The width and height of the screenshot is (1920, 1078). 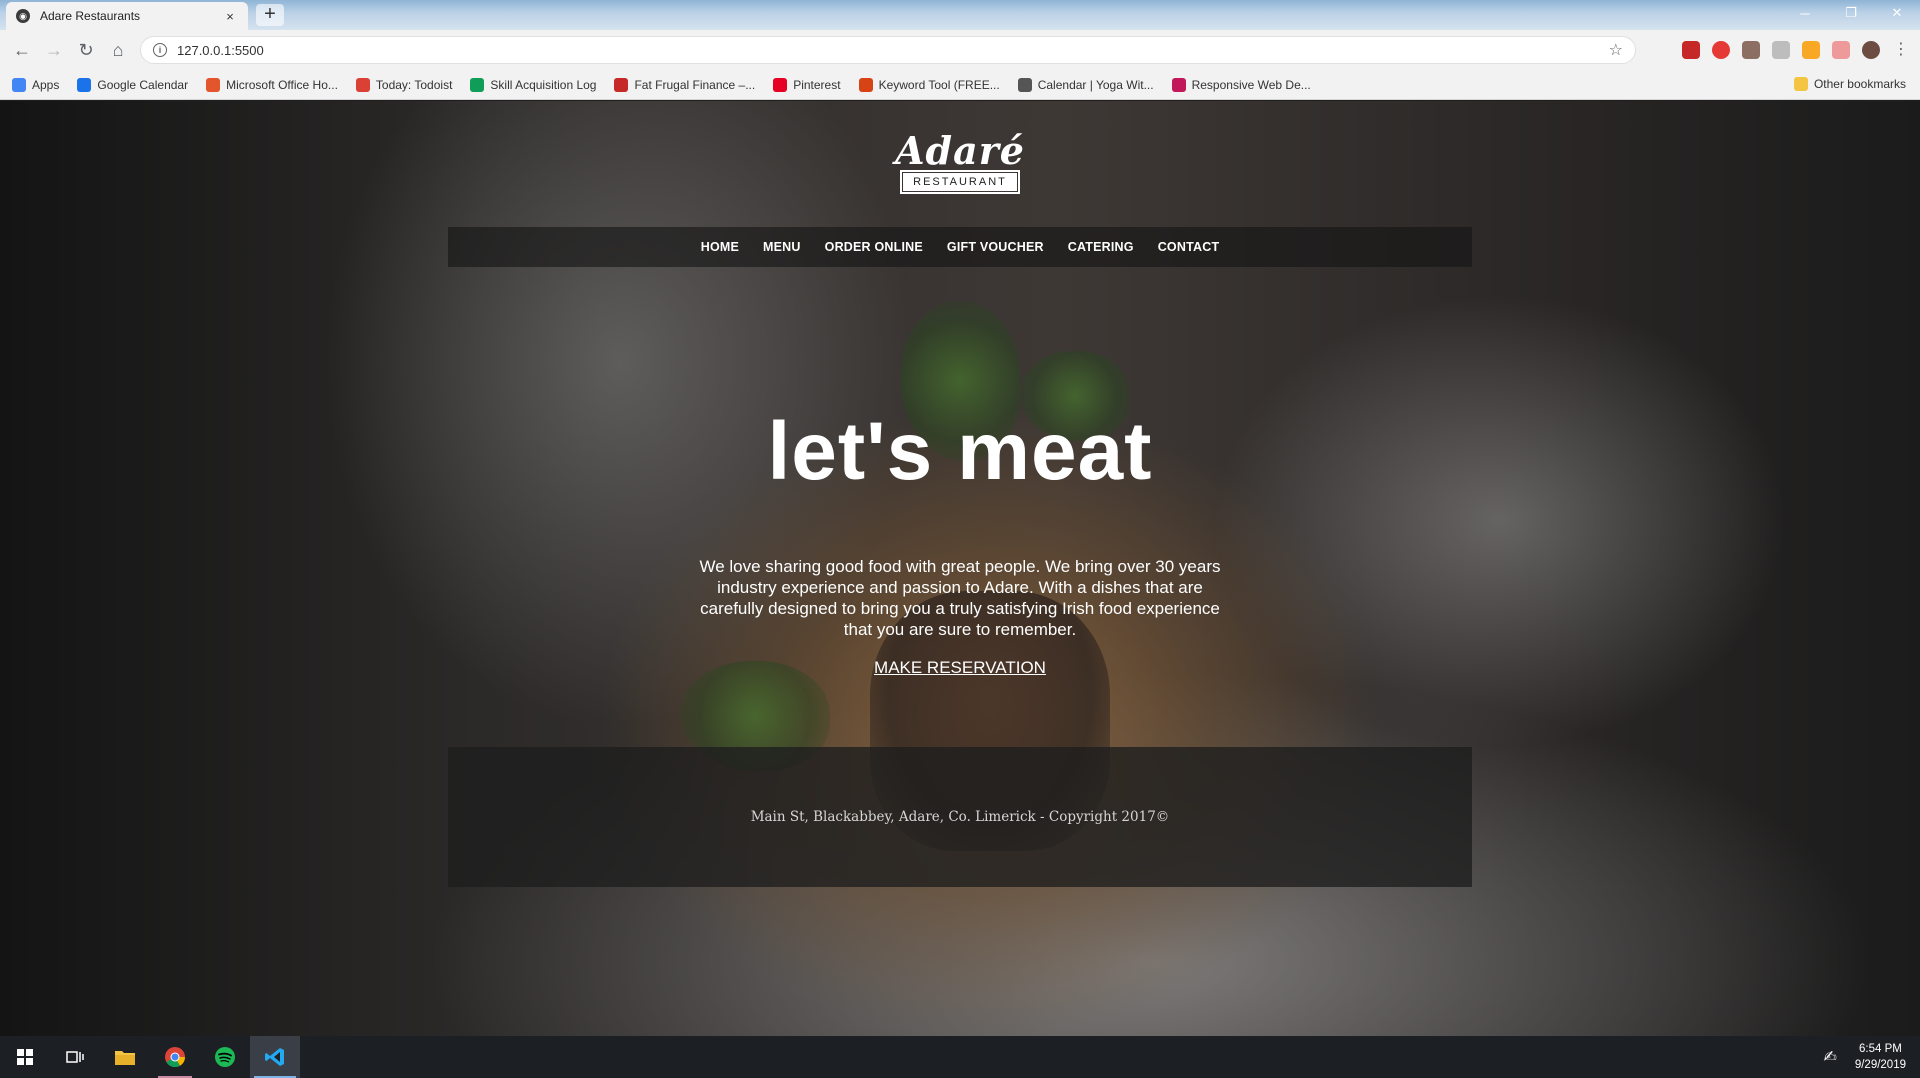 I want to click on clock-date: 9/29/2019, so click(x=1880, y=1065).